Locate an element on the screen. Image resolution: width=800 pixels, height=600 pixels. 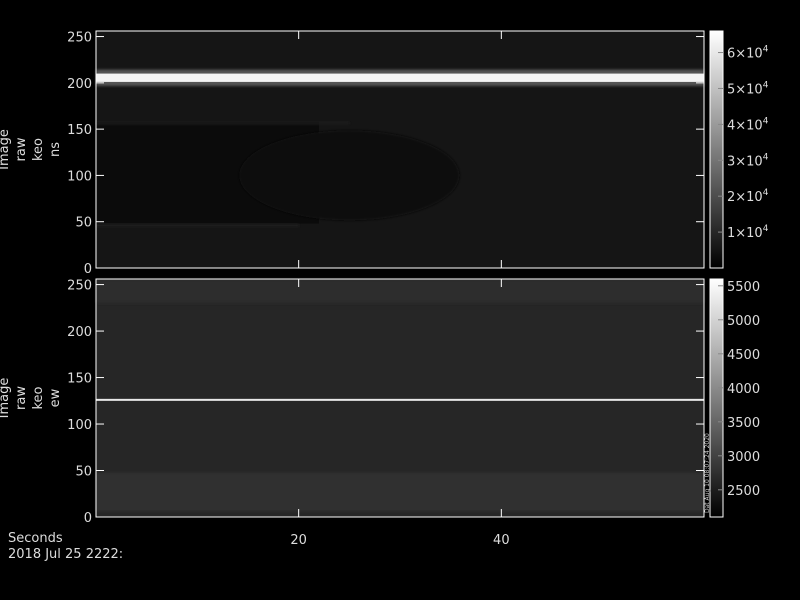
panel1-colorbar-exponent-1: 4 is located at coordinates (766, 193).